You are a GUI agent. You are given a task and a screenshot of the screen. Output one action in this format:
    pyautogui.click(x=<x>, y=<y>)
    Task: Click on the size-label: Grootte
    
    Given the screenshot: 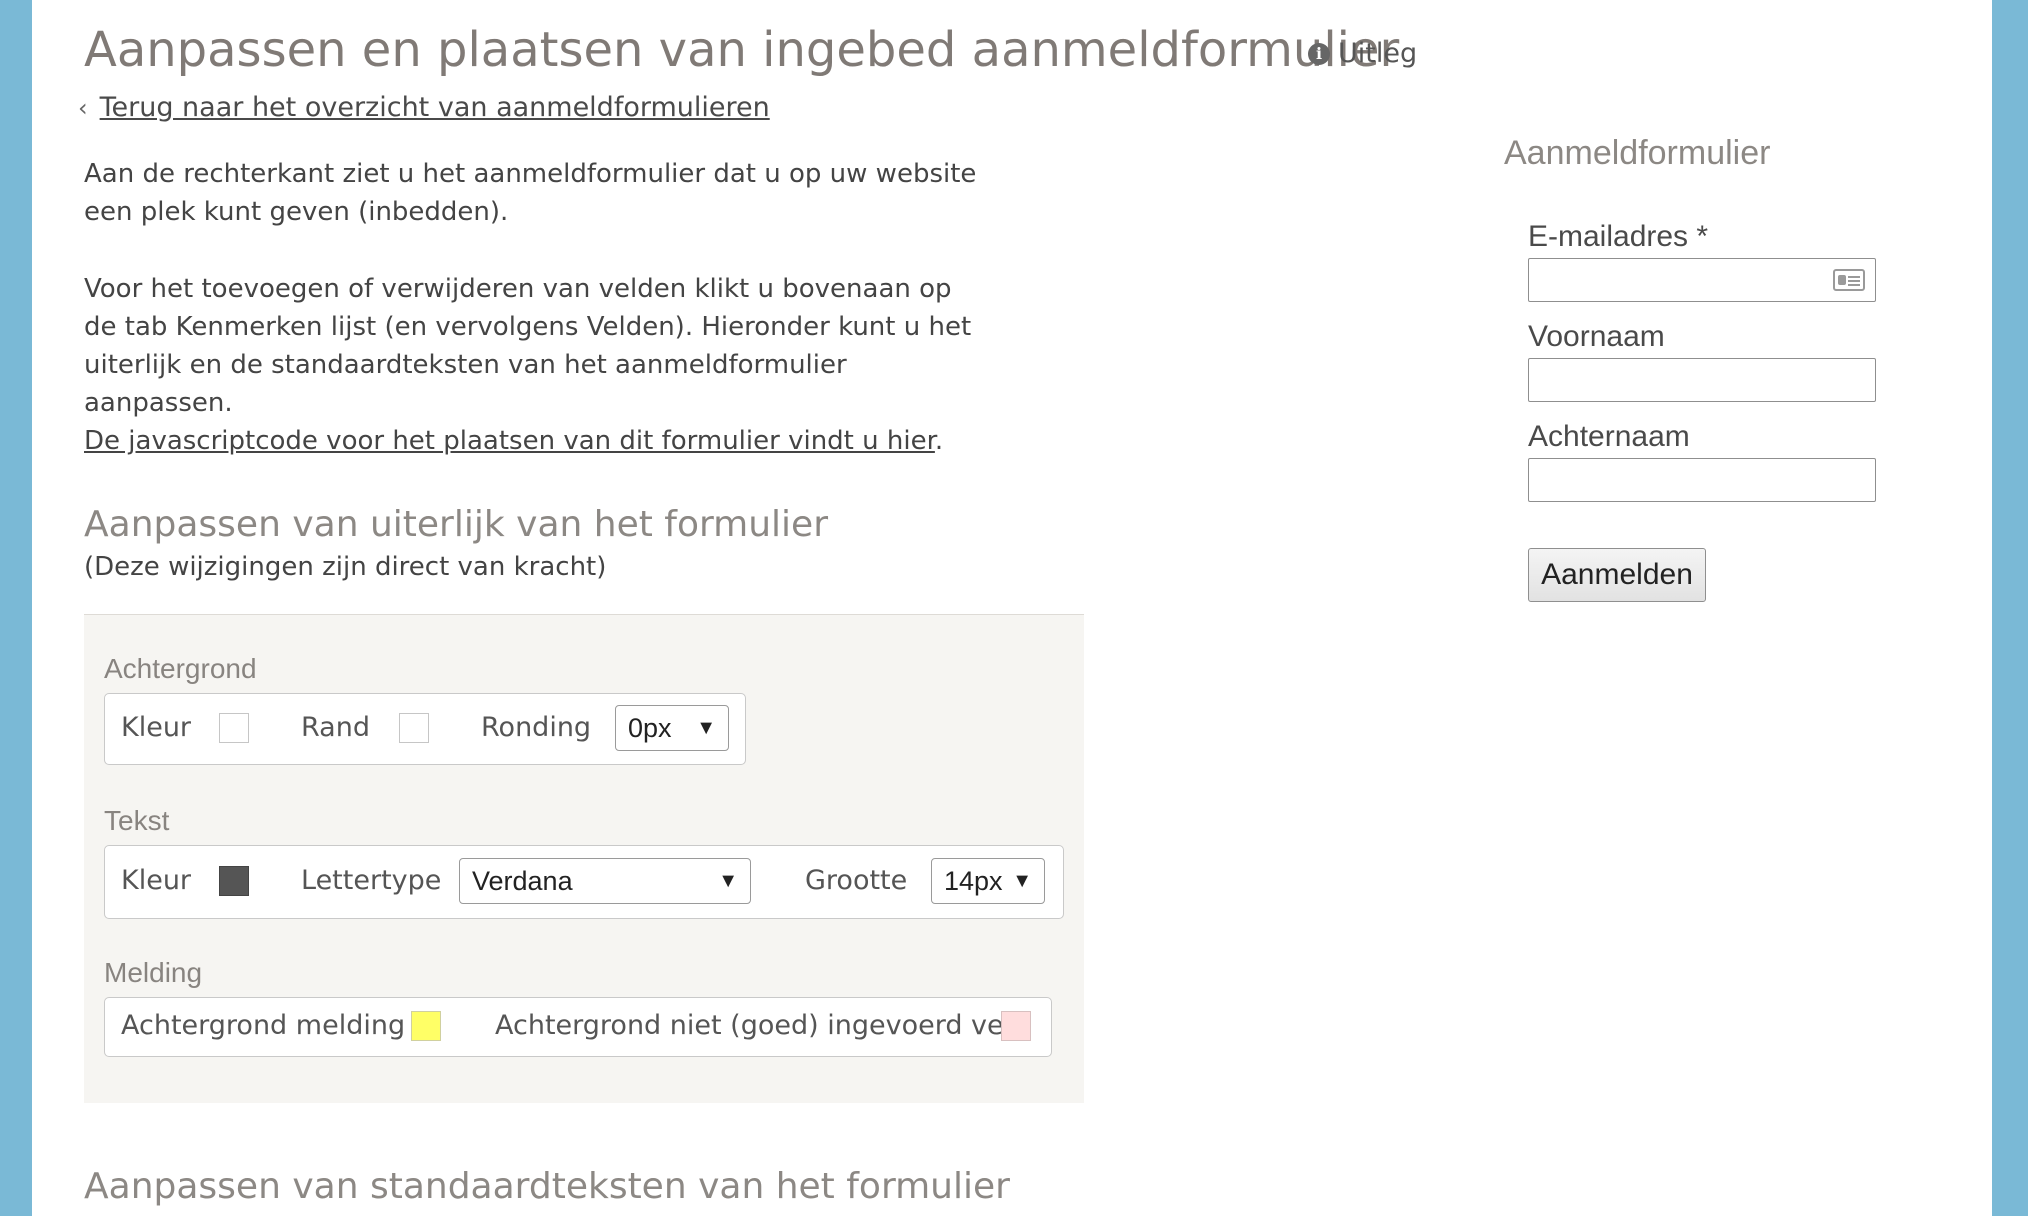 What is the action you would take?
    pyautogui.click(x=856, y=880)
    